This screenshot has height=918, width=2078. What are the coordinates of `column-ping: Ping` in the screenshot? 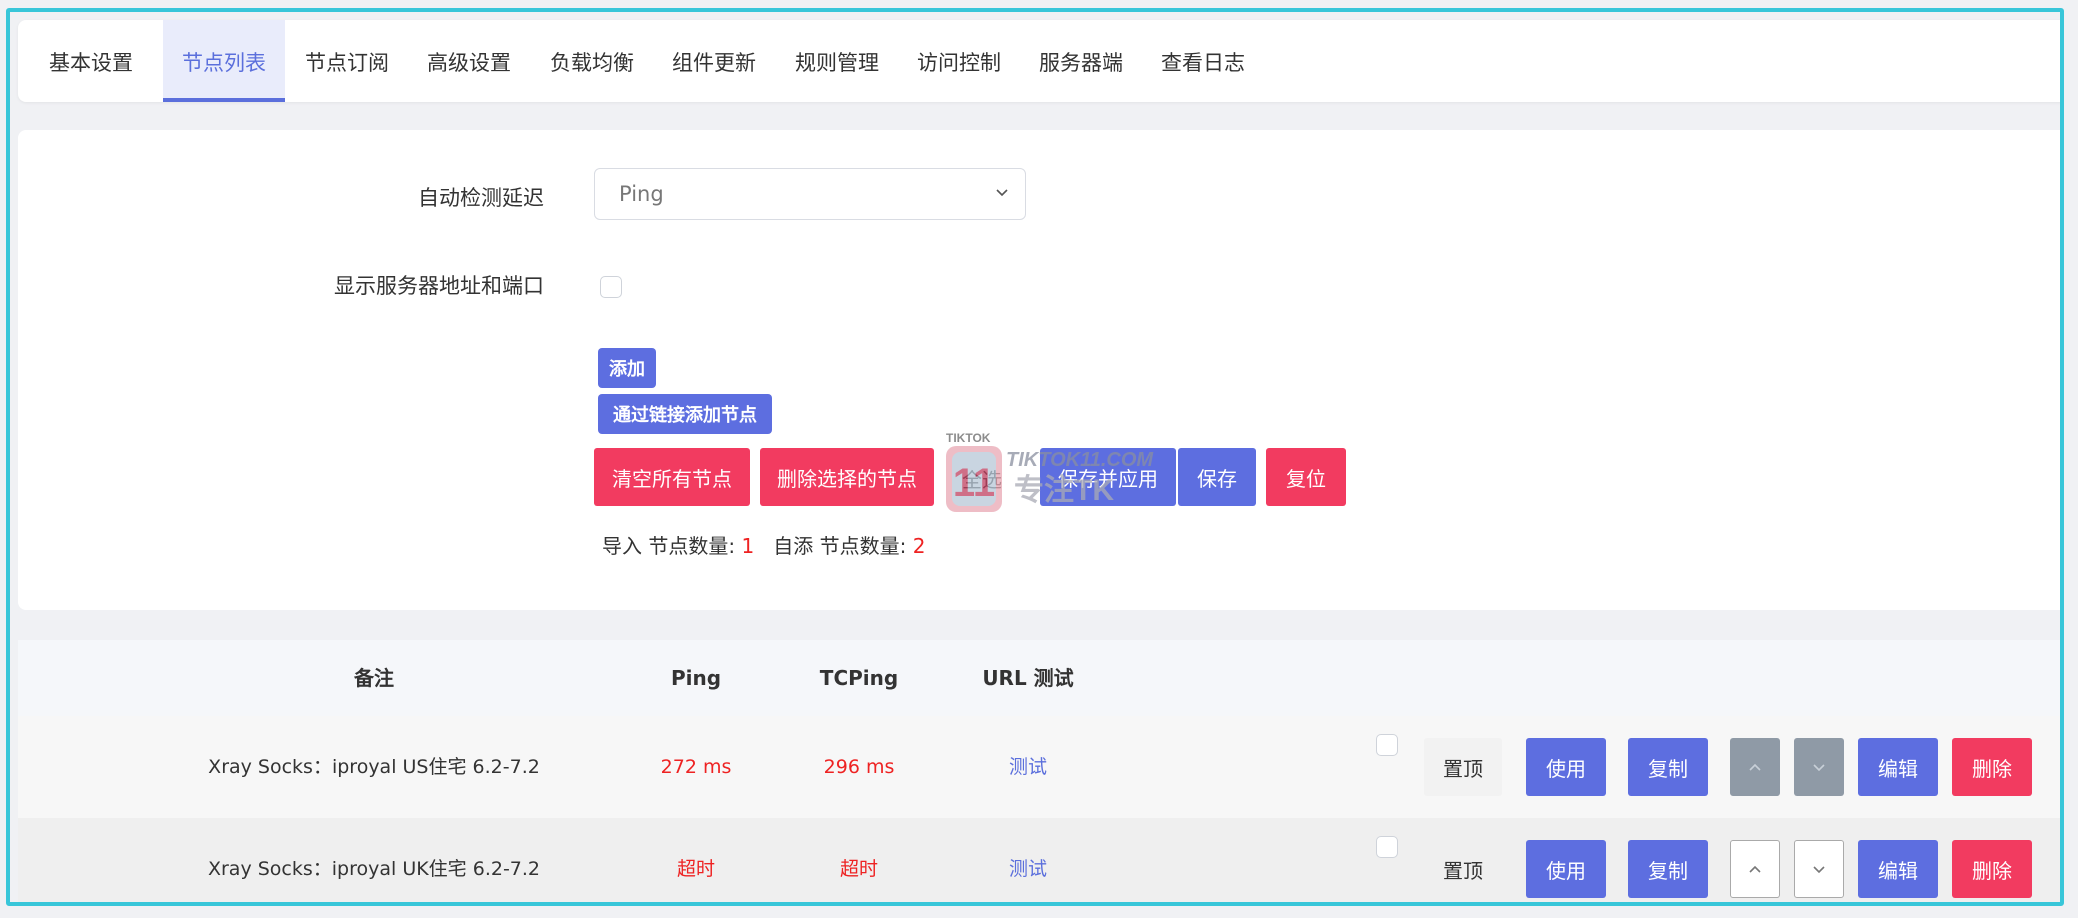 It's located at (696, 678).